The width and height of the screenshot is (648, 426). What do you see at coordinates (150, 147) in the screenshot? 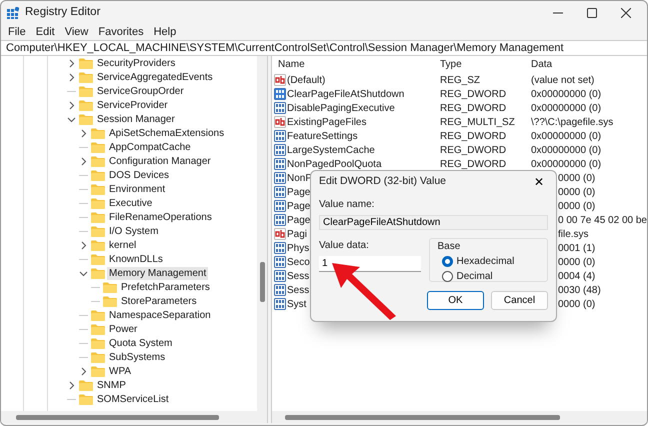
I see `tree-item: AppCompatCache` at bounding box center [150, 147].